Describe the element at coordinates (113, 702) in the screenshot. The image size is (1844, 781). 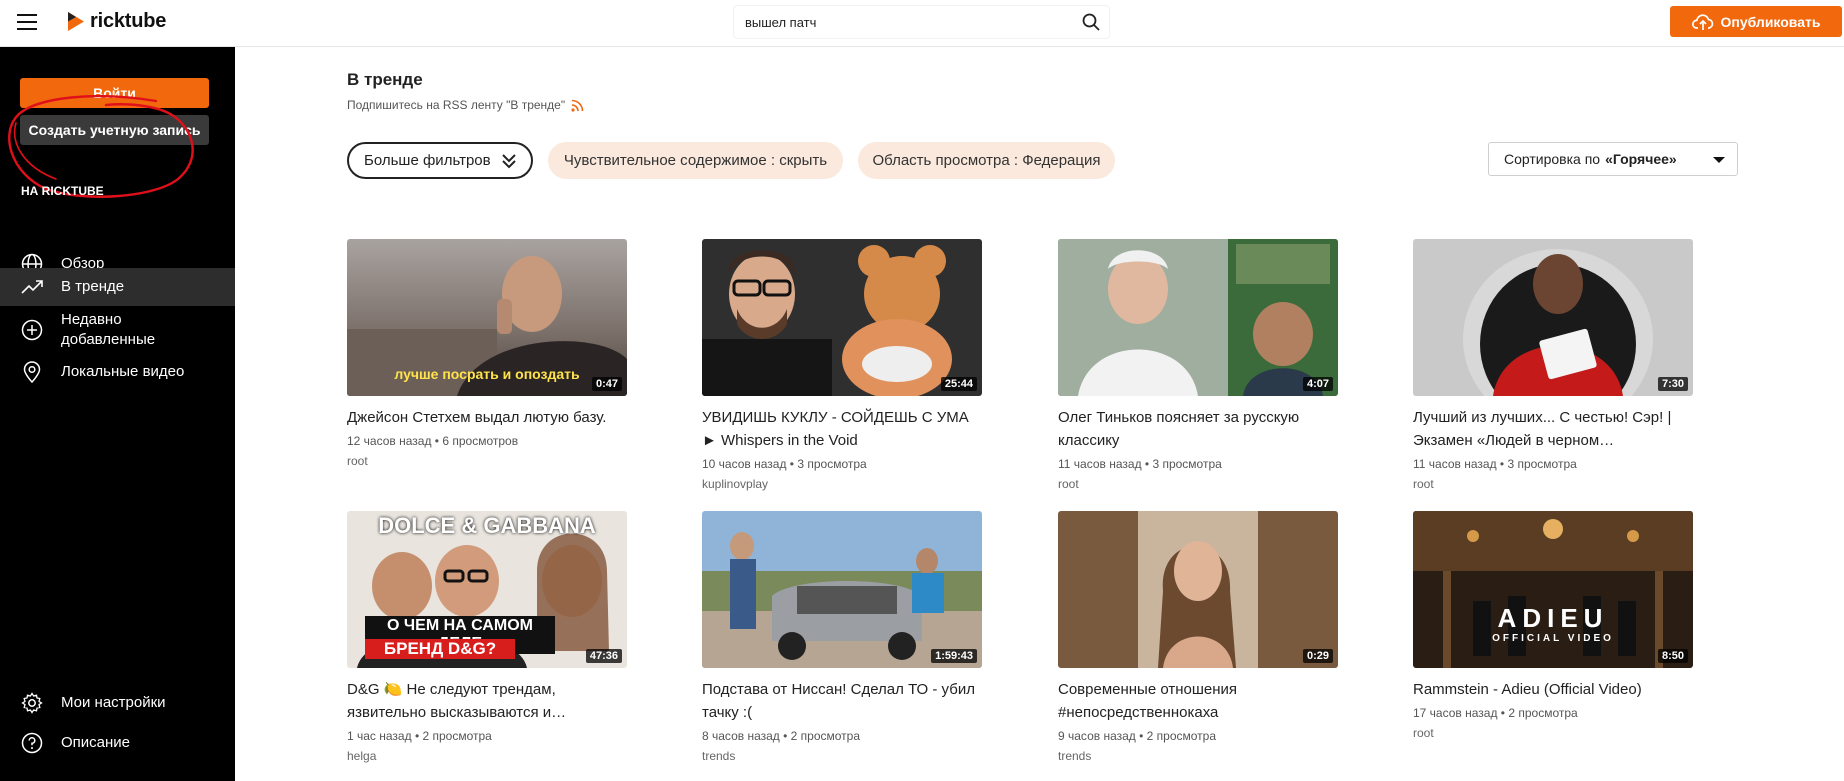
I see `nav-label: Мои настройки` at that location.